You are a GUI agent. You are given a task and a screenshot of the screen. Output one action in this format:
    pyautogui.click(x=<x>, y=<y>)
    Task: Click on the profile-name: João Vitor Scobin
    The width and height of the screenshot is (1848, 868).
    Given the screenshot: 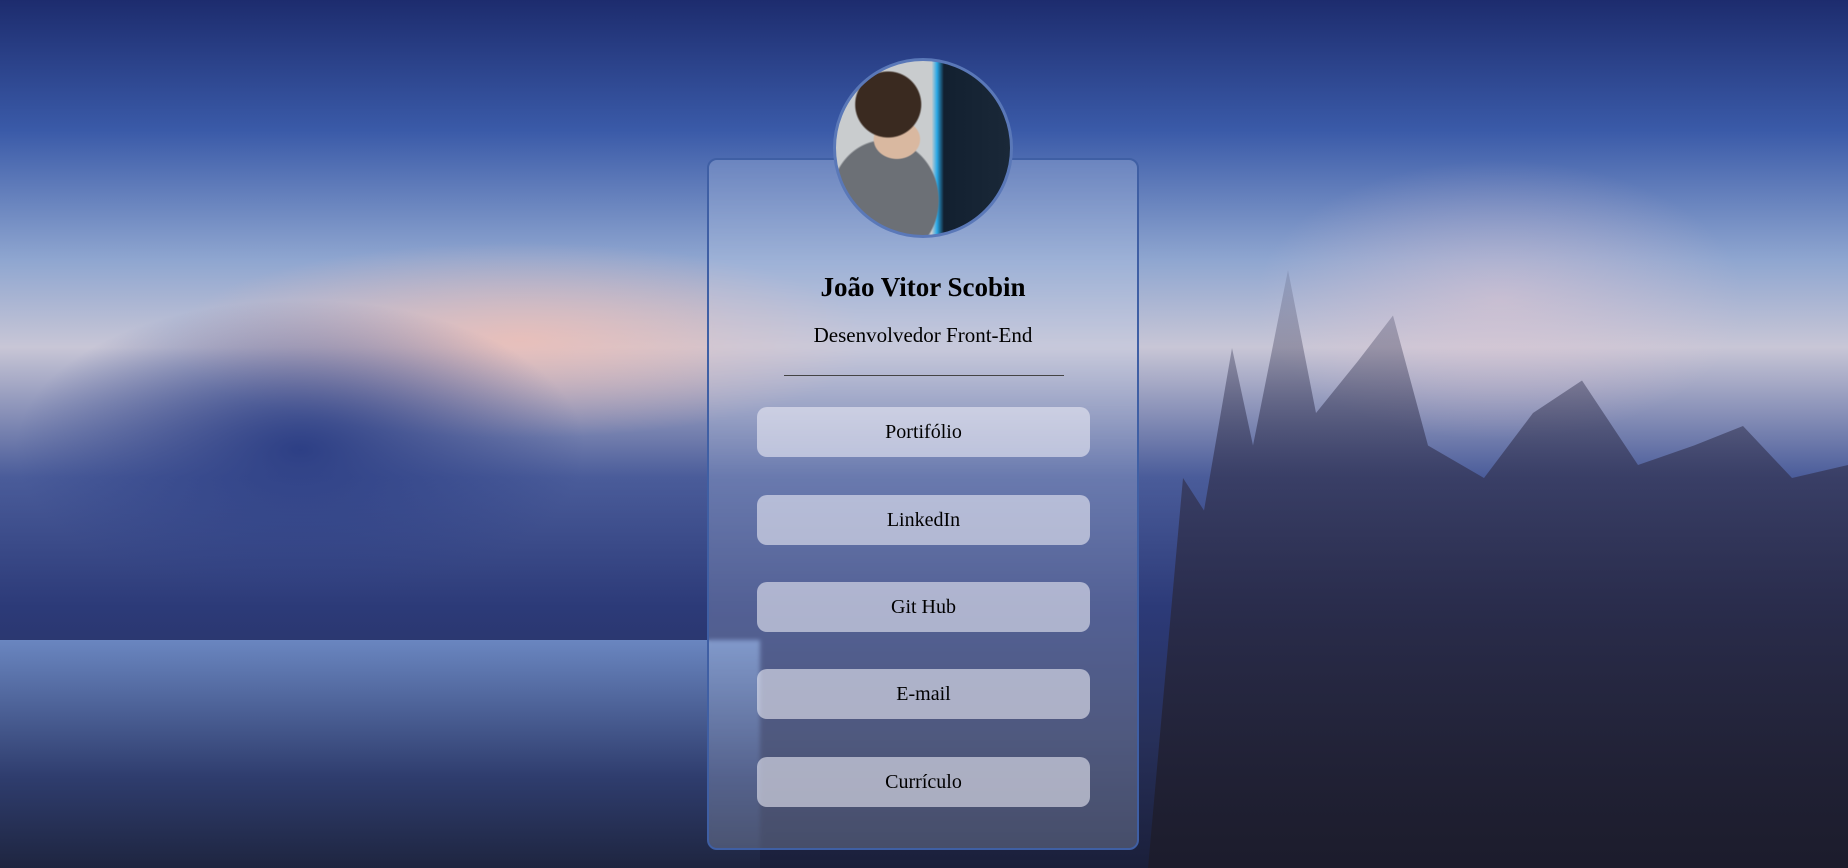 What is the action you would take?
    pyautogui.click(x=923, y=287)
    